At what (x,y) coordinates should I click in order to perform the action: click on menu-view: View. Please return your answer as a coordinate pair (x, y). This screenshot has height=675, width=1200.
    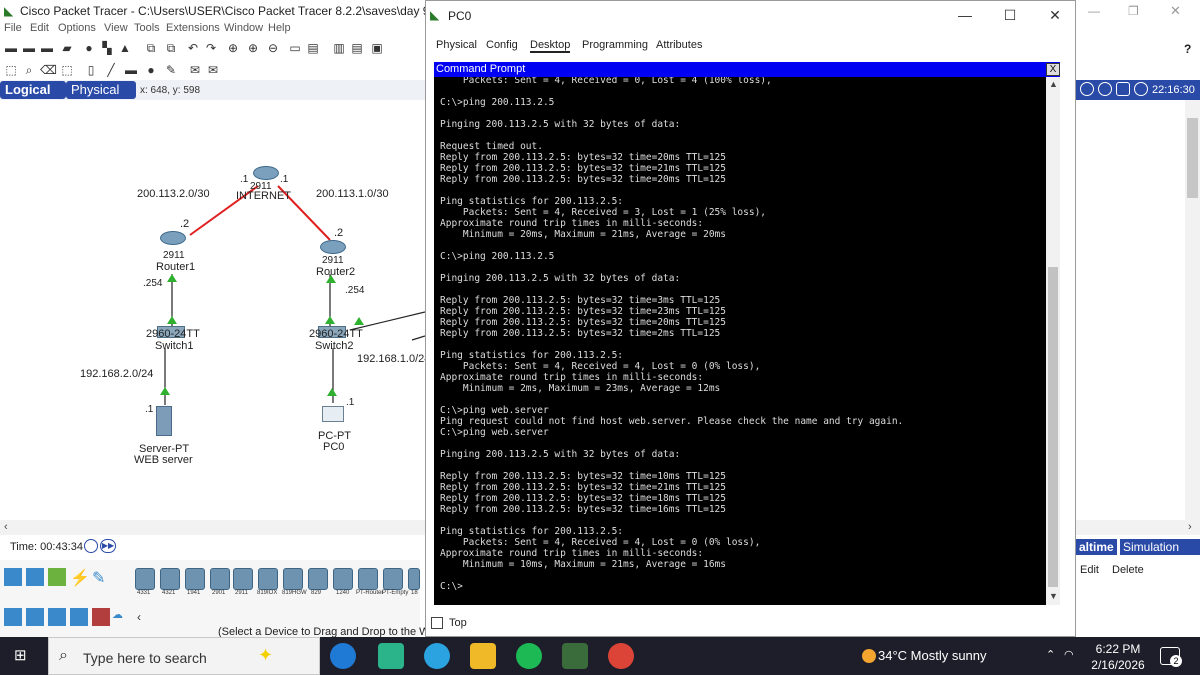
    Looking at the image, I should click on (116, 28).